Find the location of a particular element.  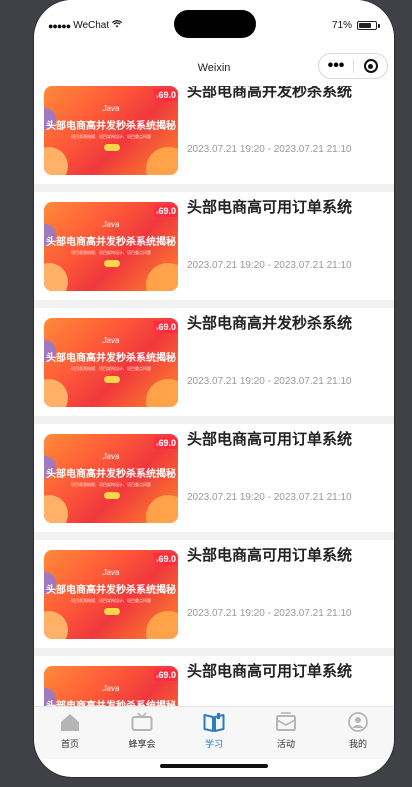

battery-tip-icon is located at coordinates (379, 25).